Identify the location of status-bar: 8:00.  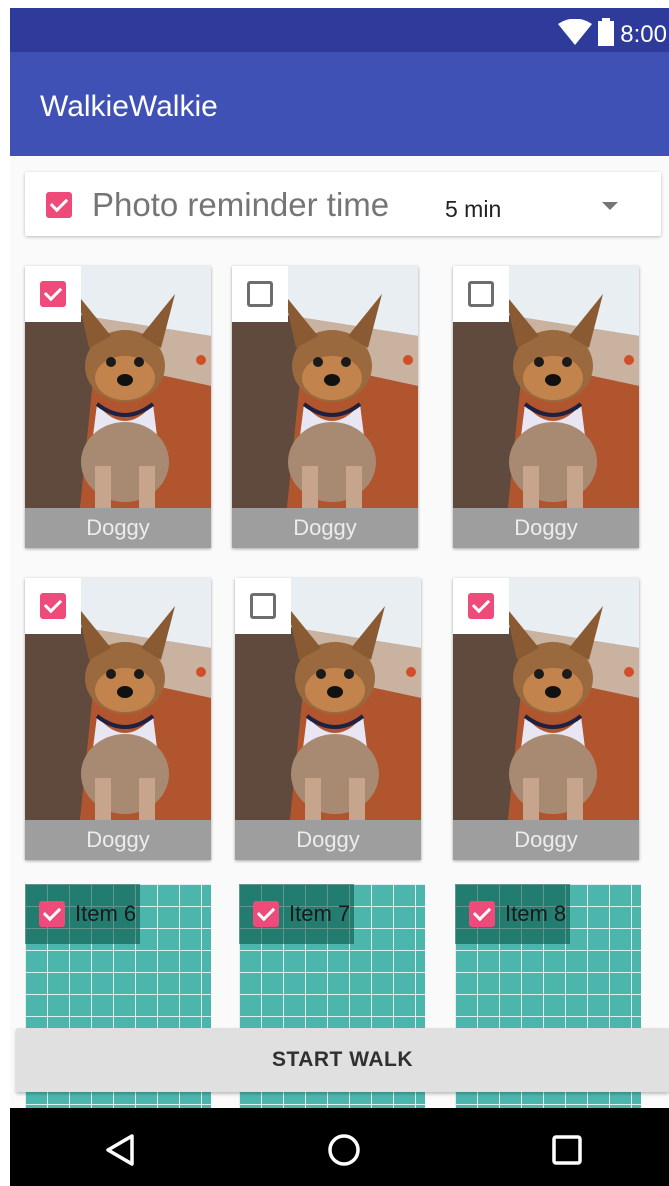
(339, 30).